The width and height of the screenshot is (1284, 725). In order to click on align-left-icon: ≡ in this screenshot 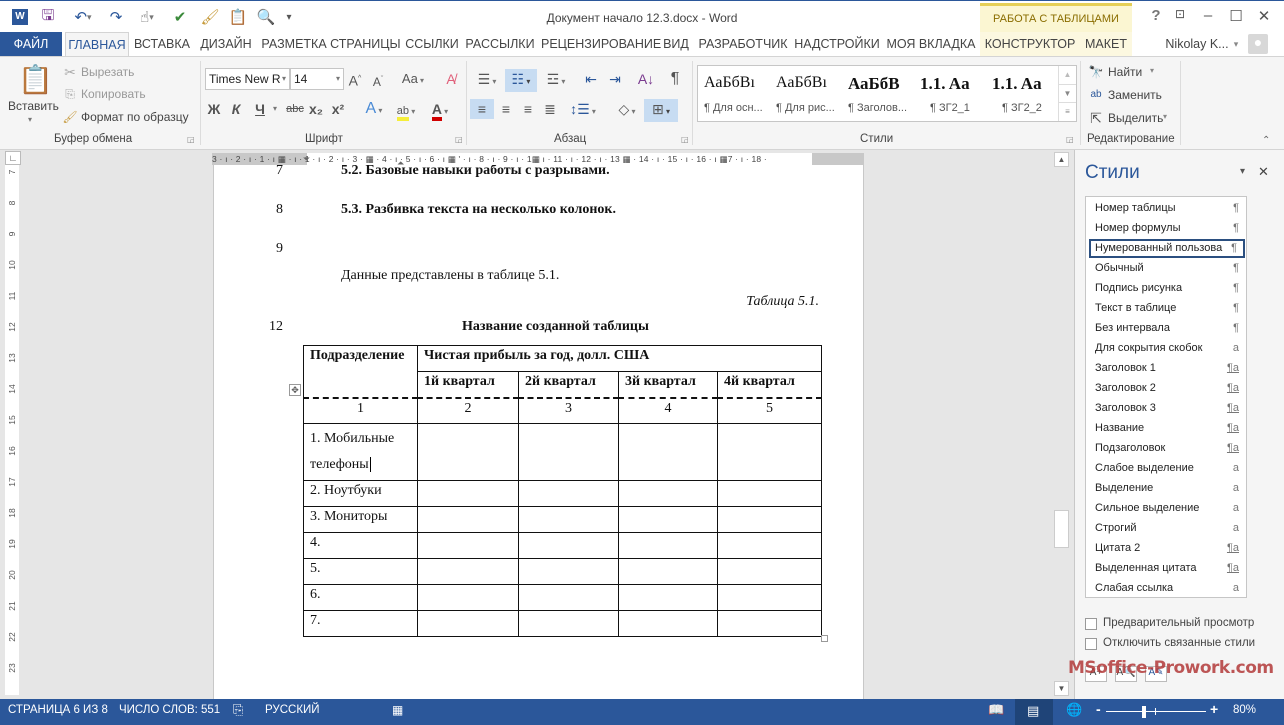, I will do `click(482, 109)`.